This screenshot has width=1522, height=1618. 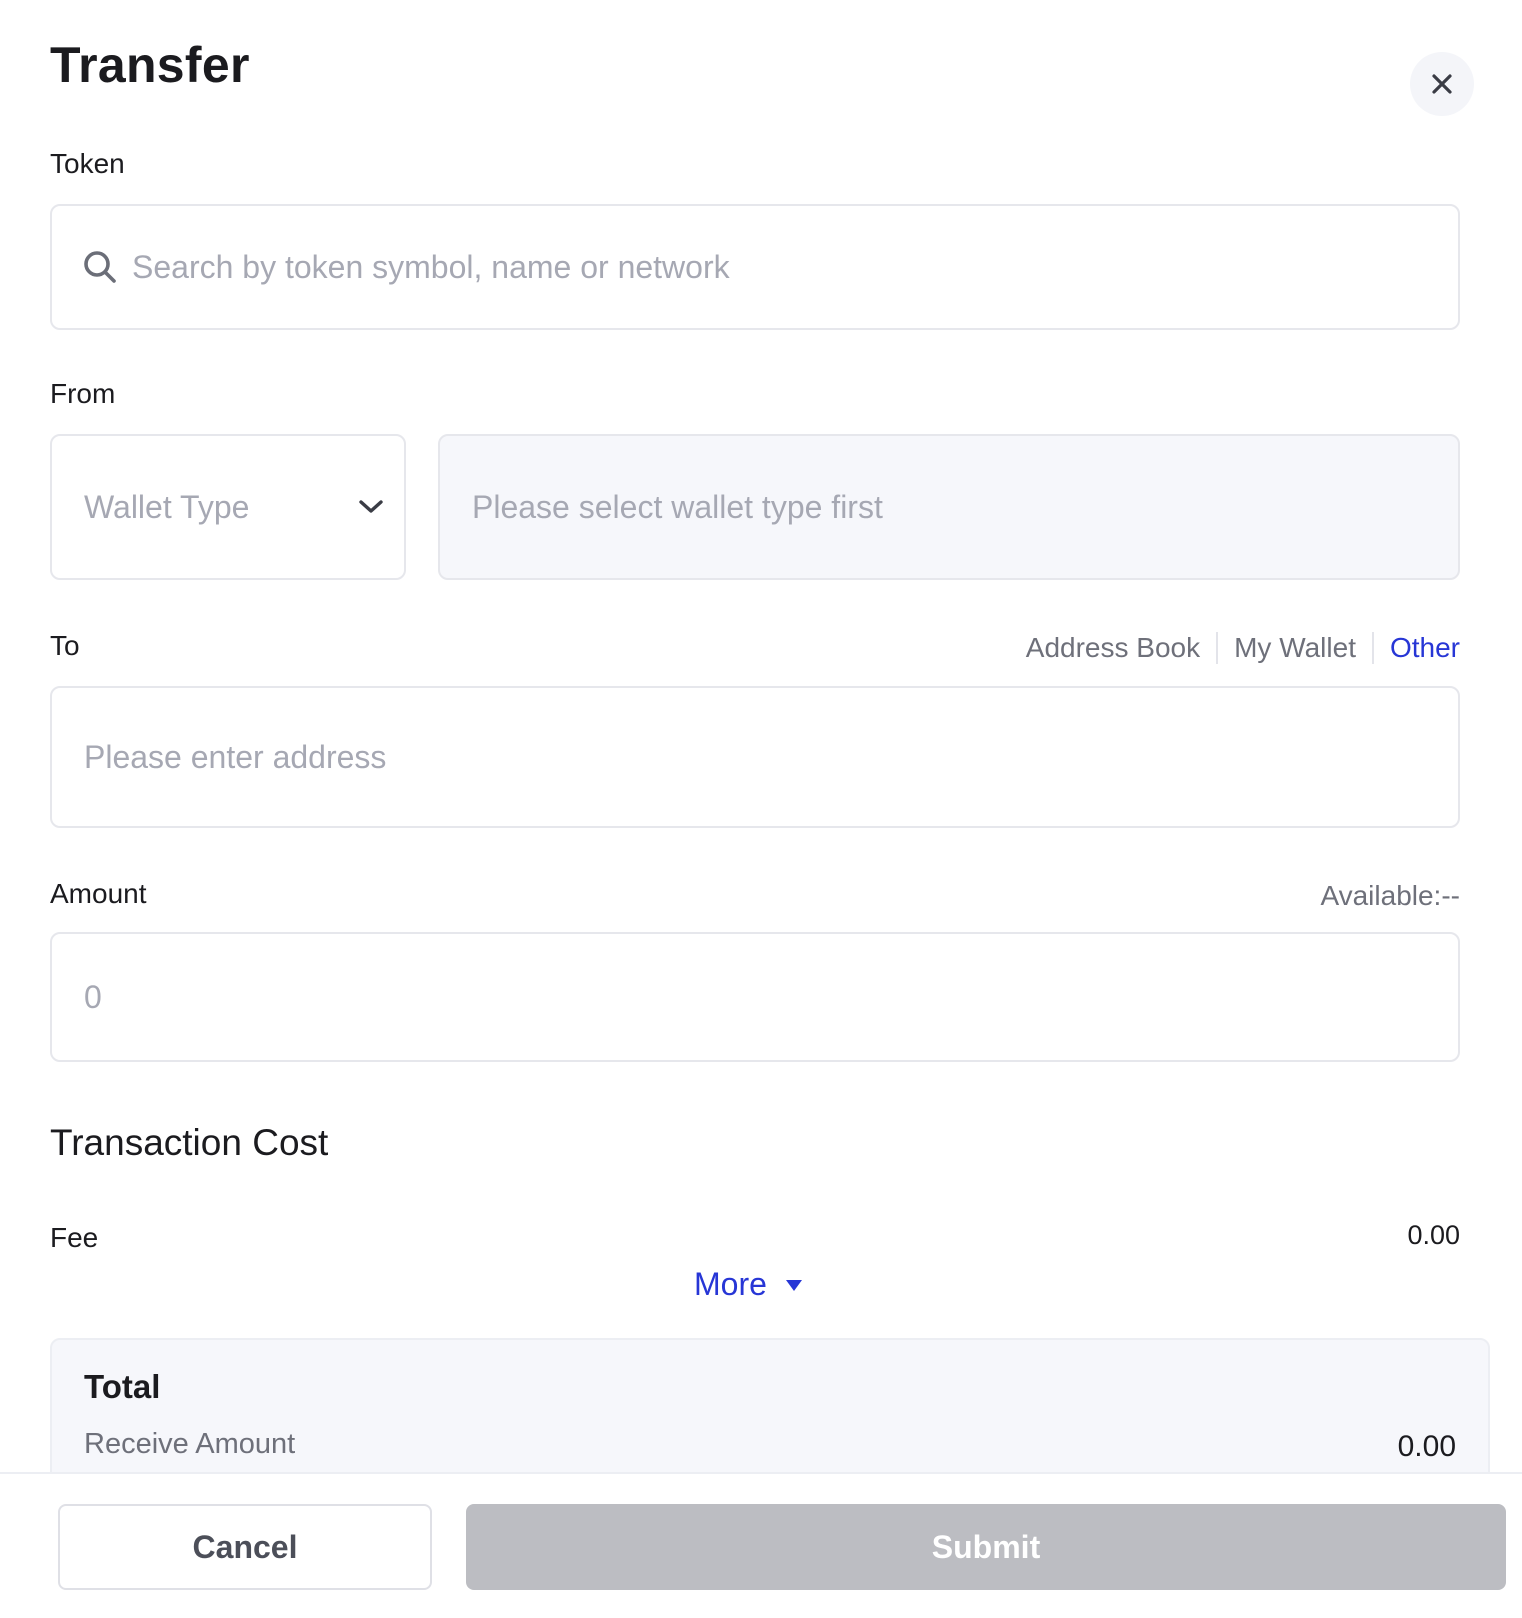 I want to click on tab-my-wallet: My Wallet, so click(x=1295, y=648).